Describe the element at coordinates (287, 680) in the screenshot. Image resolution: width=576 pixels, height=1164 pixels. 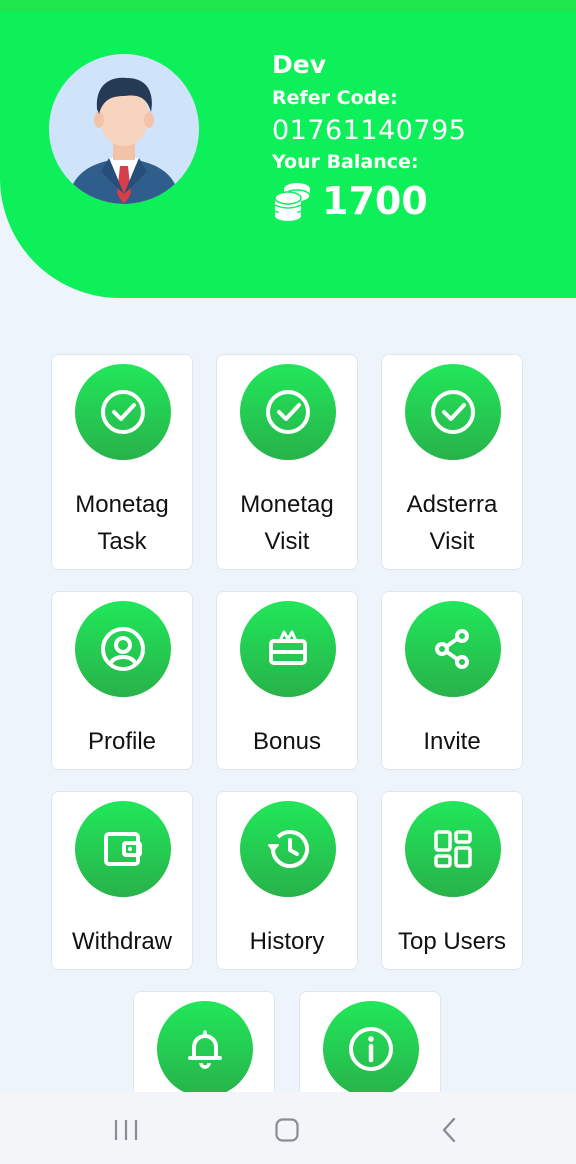
I see `bonus-tile: Bonus` at that location.